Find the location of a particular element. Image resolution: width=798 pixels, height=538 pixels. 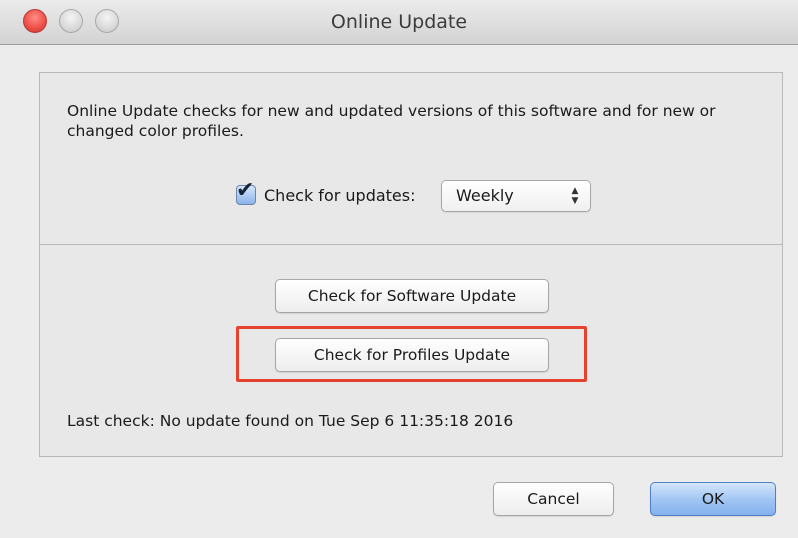

cancel-button: Cancel is located at coordinates (553, 499).